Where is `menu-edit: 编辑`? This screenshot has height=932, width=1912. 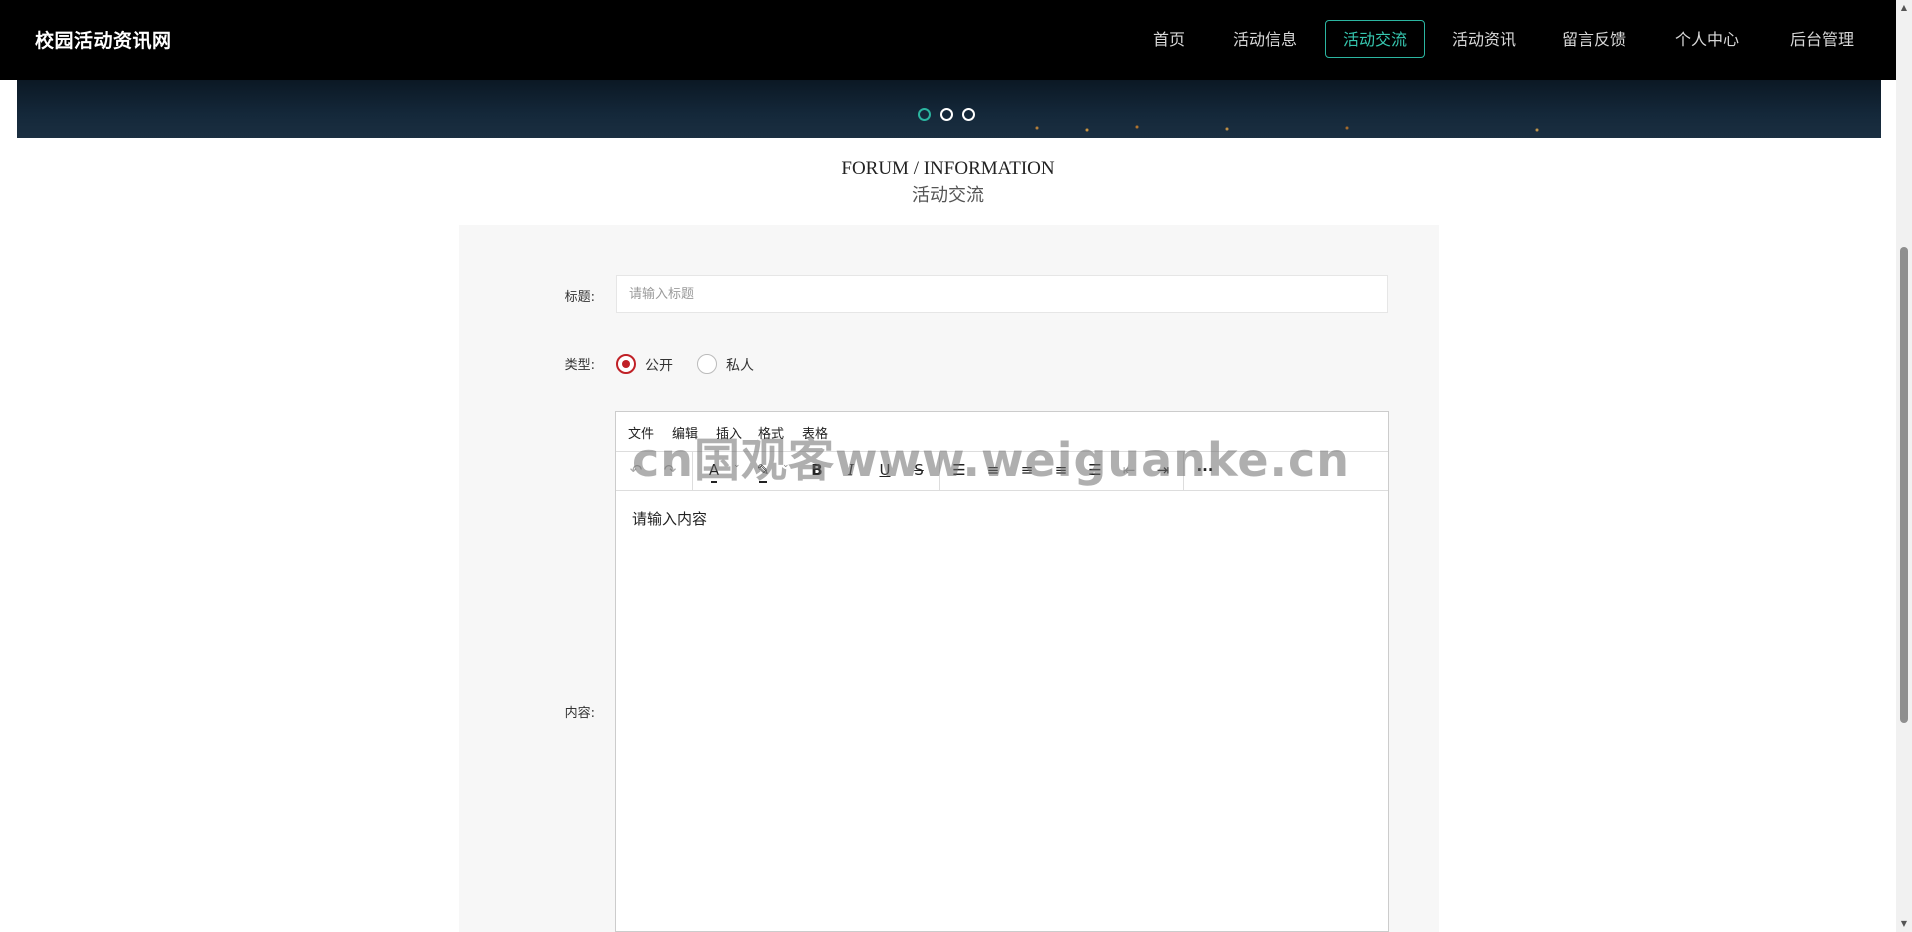
menu-edit: 编辑 is located at coordinates (685, 432).